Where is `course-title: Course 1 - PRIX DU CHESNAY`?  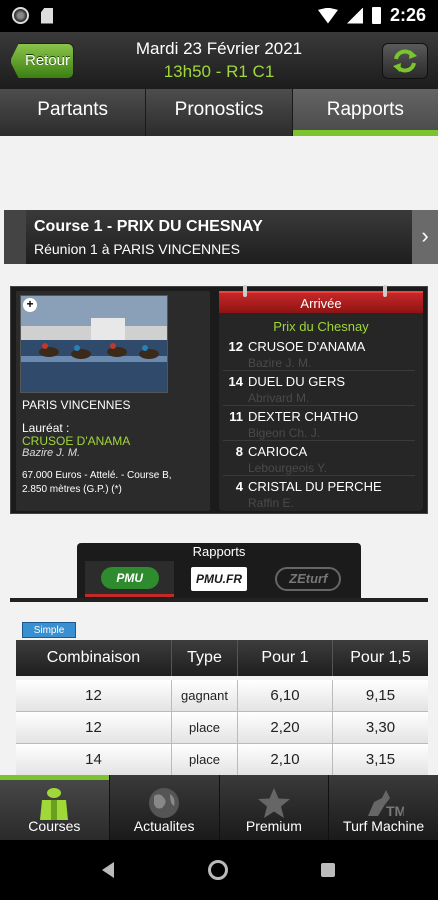 course-title: Course 1 - PRIX DU CHESNAY is located at coordinates (148, 226).